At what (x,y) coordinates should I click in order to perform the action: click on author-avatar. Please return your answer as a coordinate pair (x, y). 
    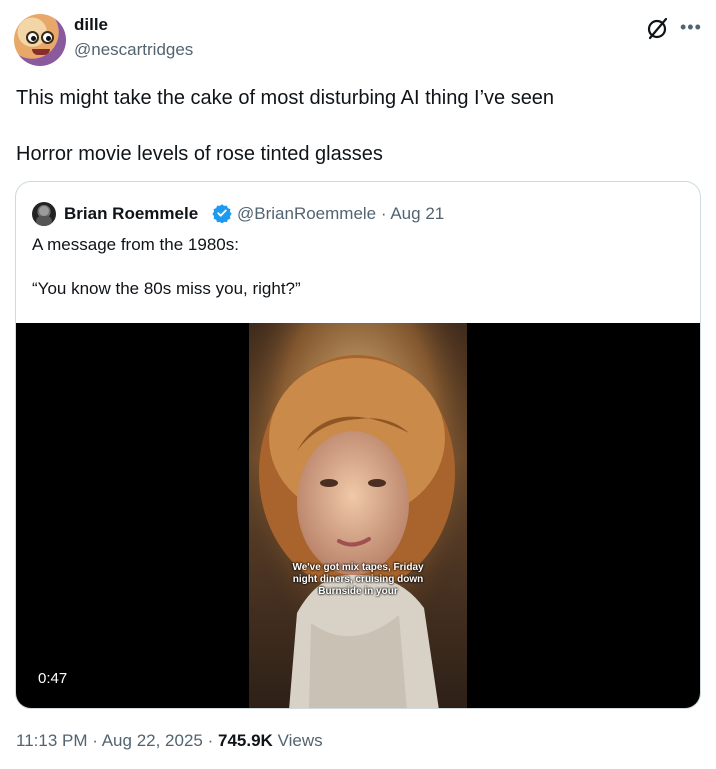
    Looking at the image, I should click on (40, 40).